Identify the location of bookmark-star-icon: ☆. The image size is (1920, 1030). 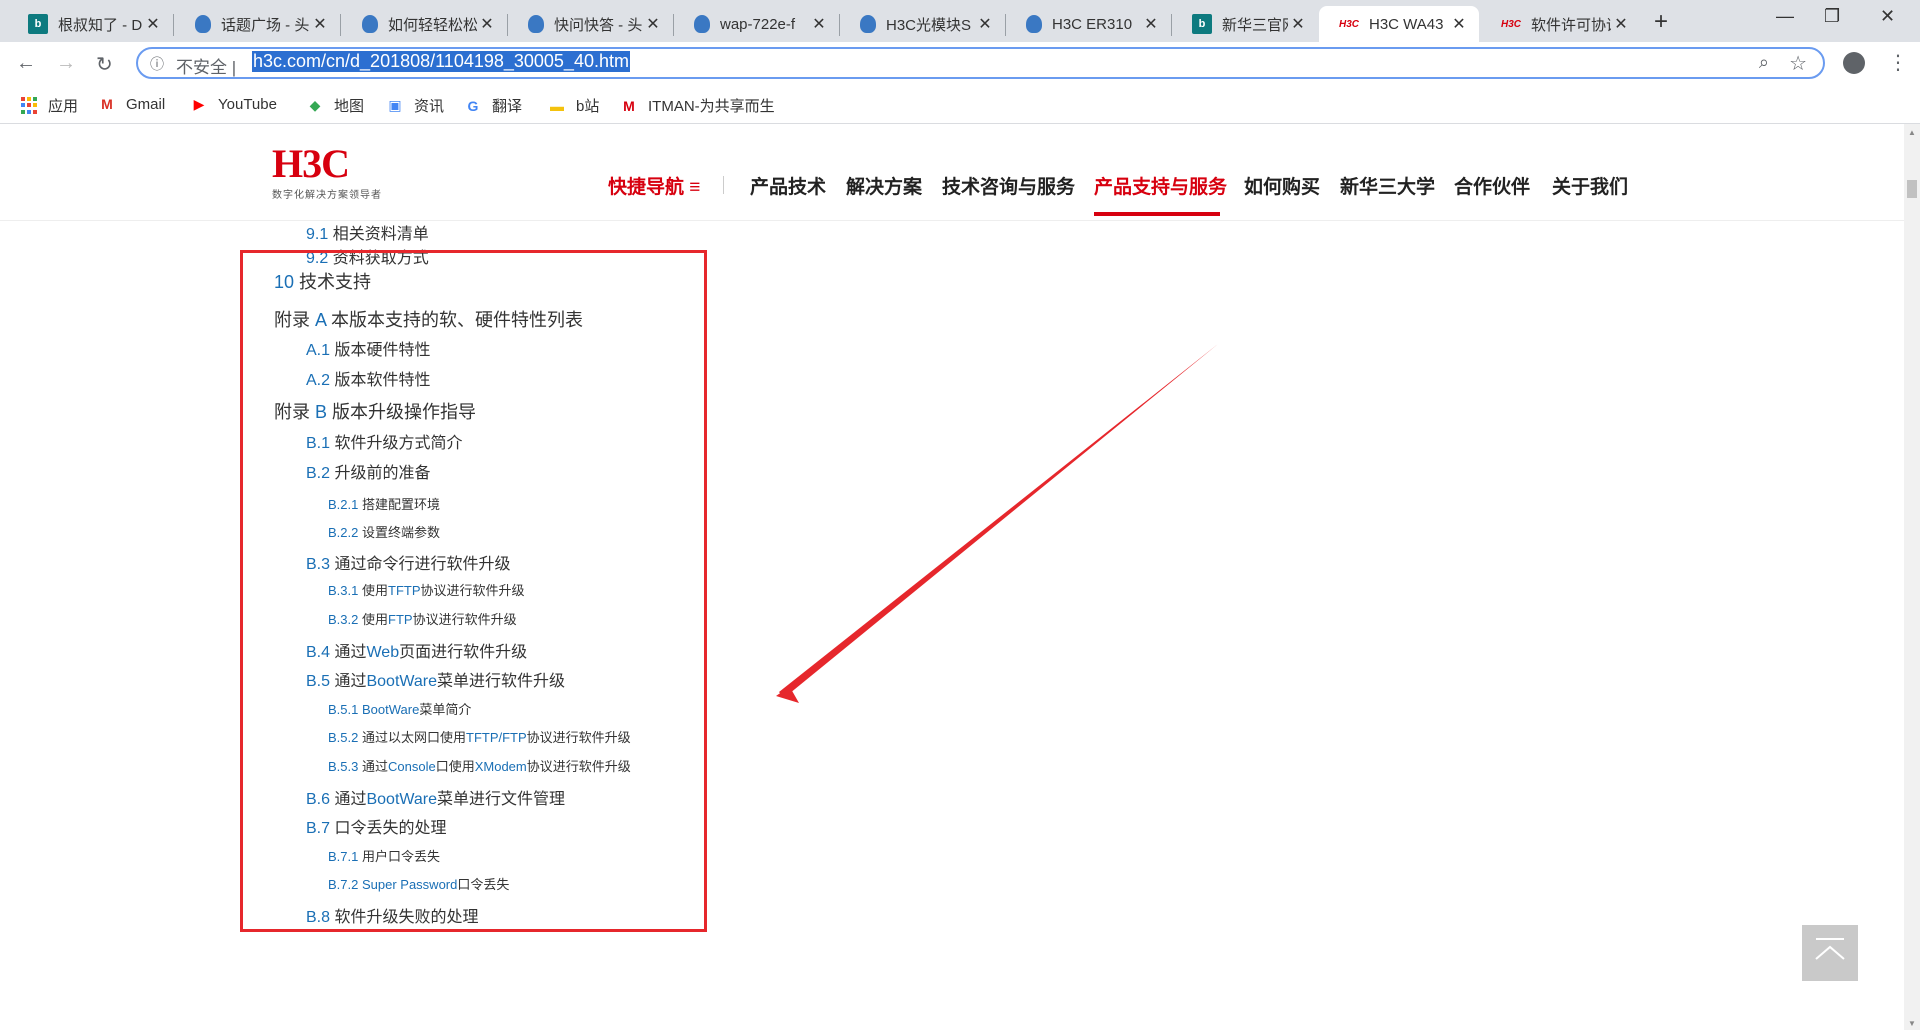
(1798, 63).